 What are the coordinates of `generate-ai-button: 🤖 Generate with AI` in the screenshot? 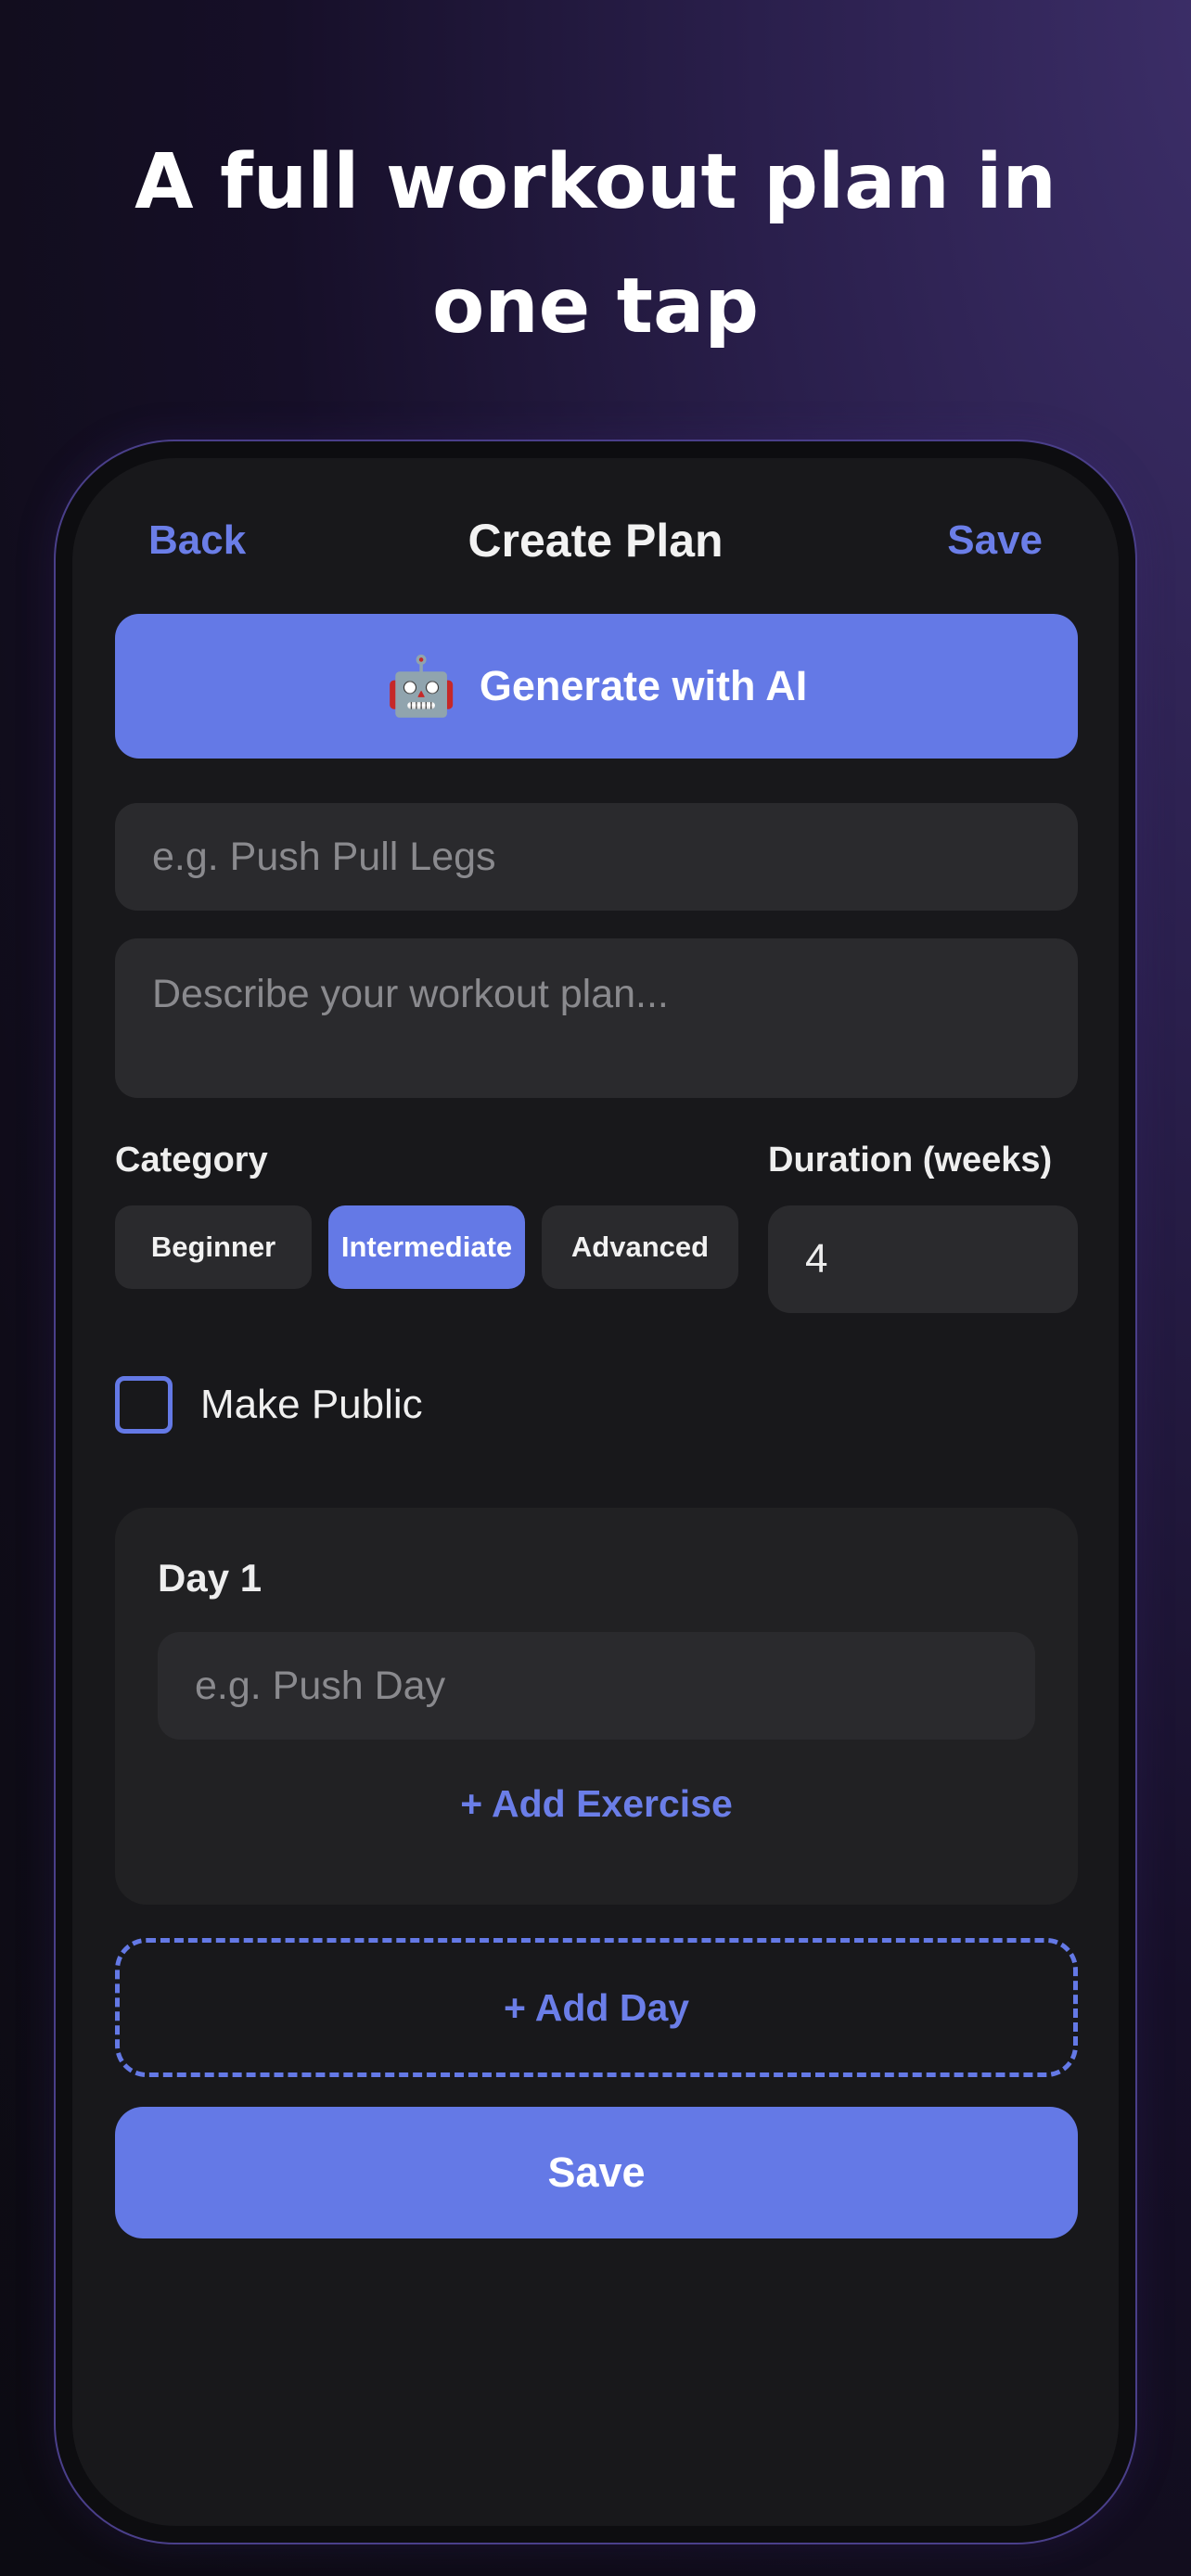 It's located at (597, 686).